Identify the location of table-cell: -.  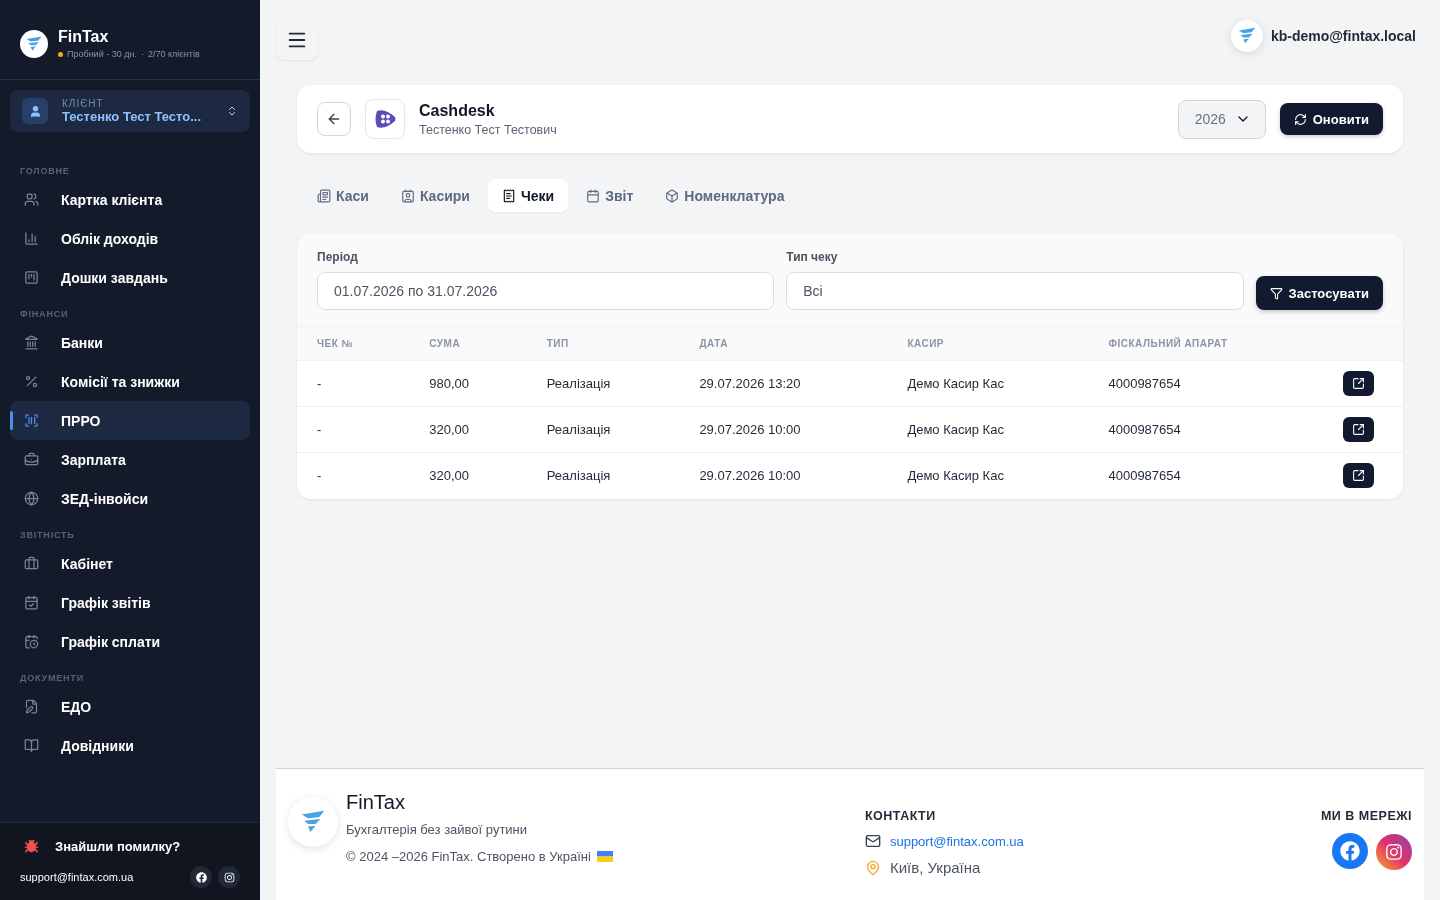
(353, 383).